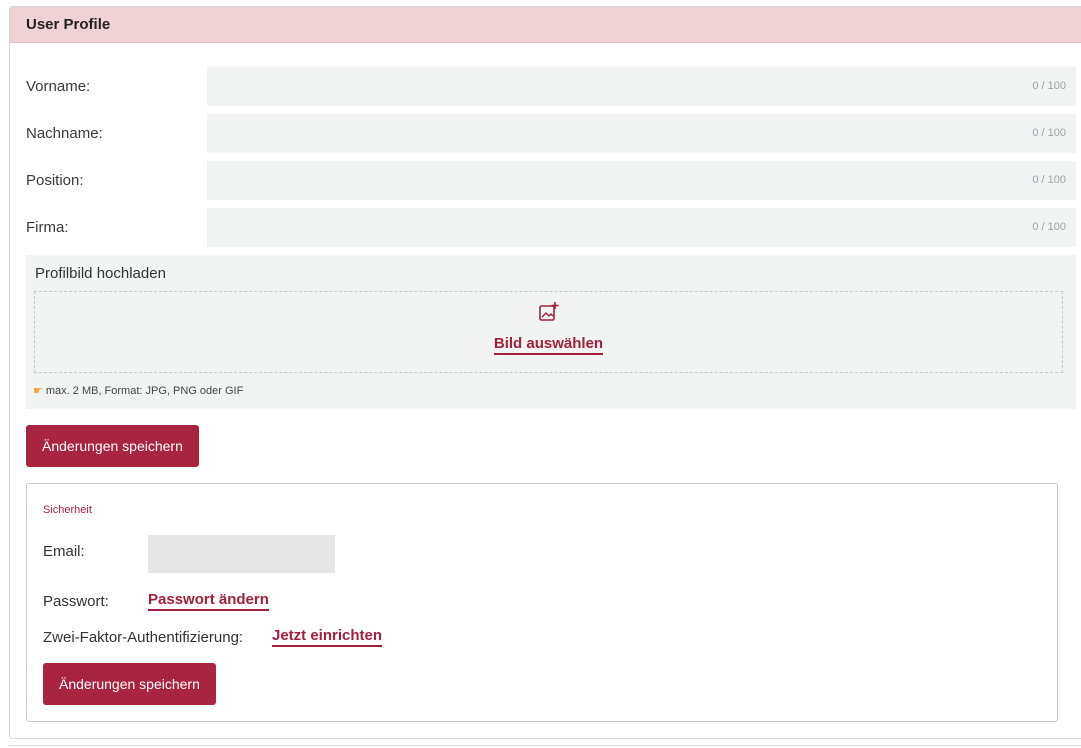 This screenshot has width=1081, height=748. I want to click on upload-hint: ☛ max. 2 MB, Format: JPG, PNG oder GIF, so click(138, 391).